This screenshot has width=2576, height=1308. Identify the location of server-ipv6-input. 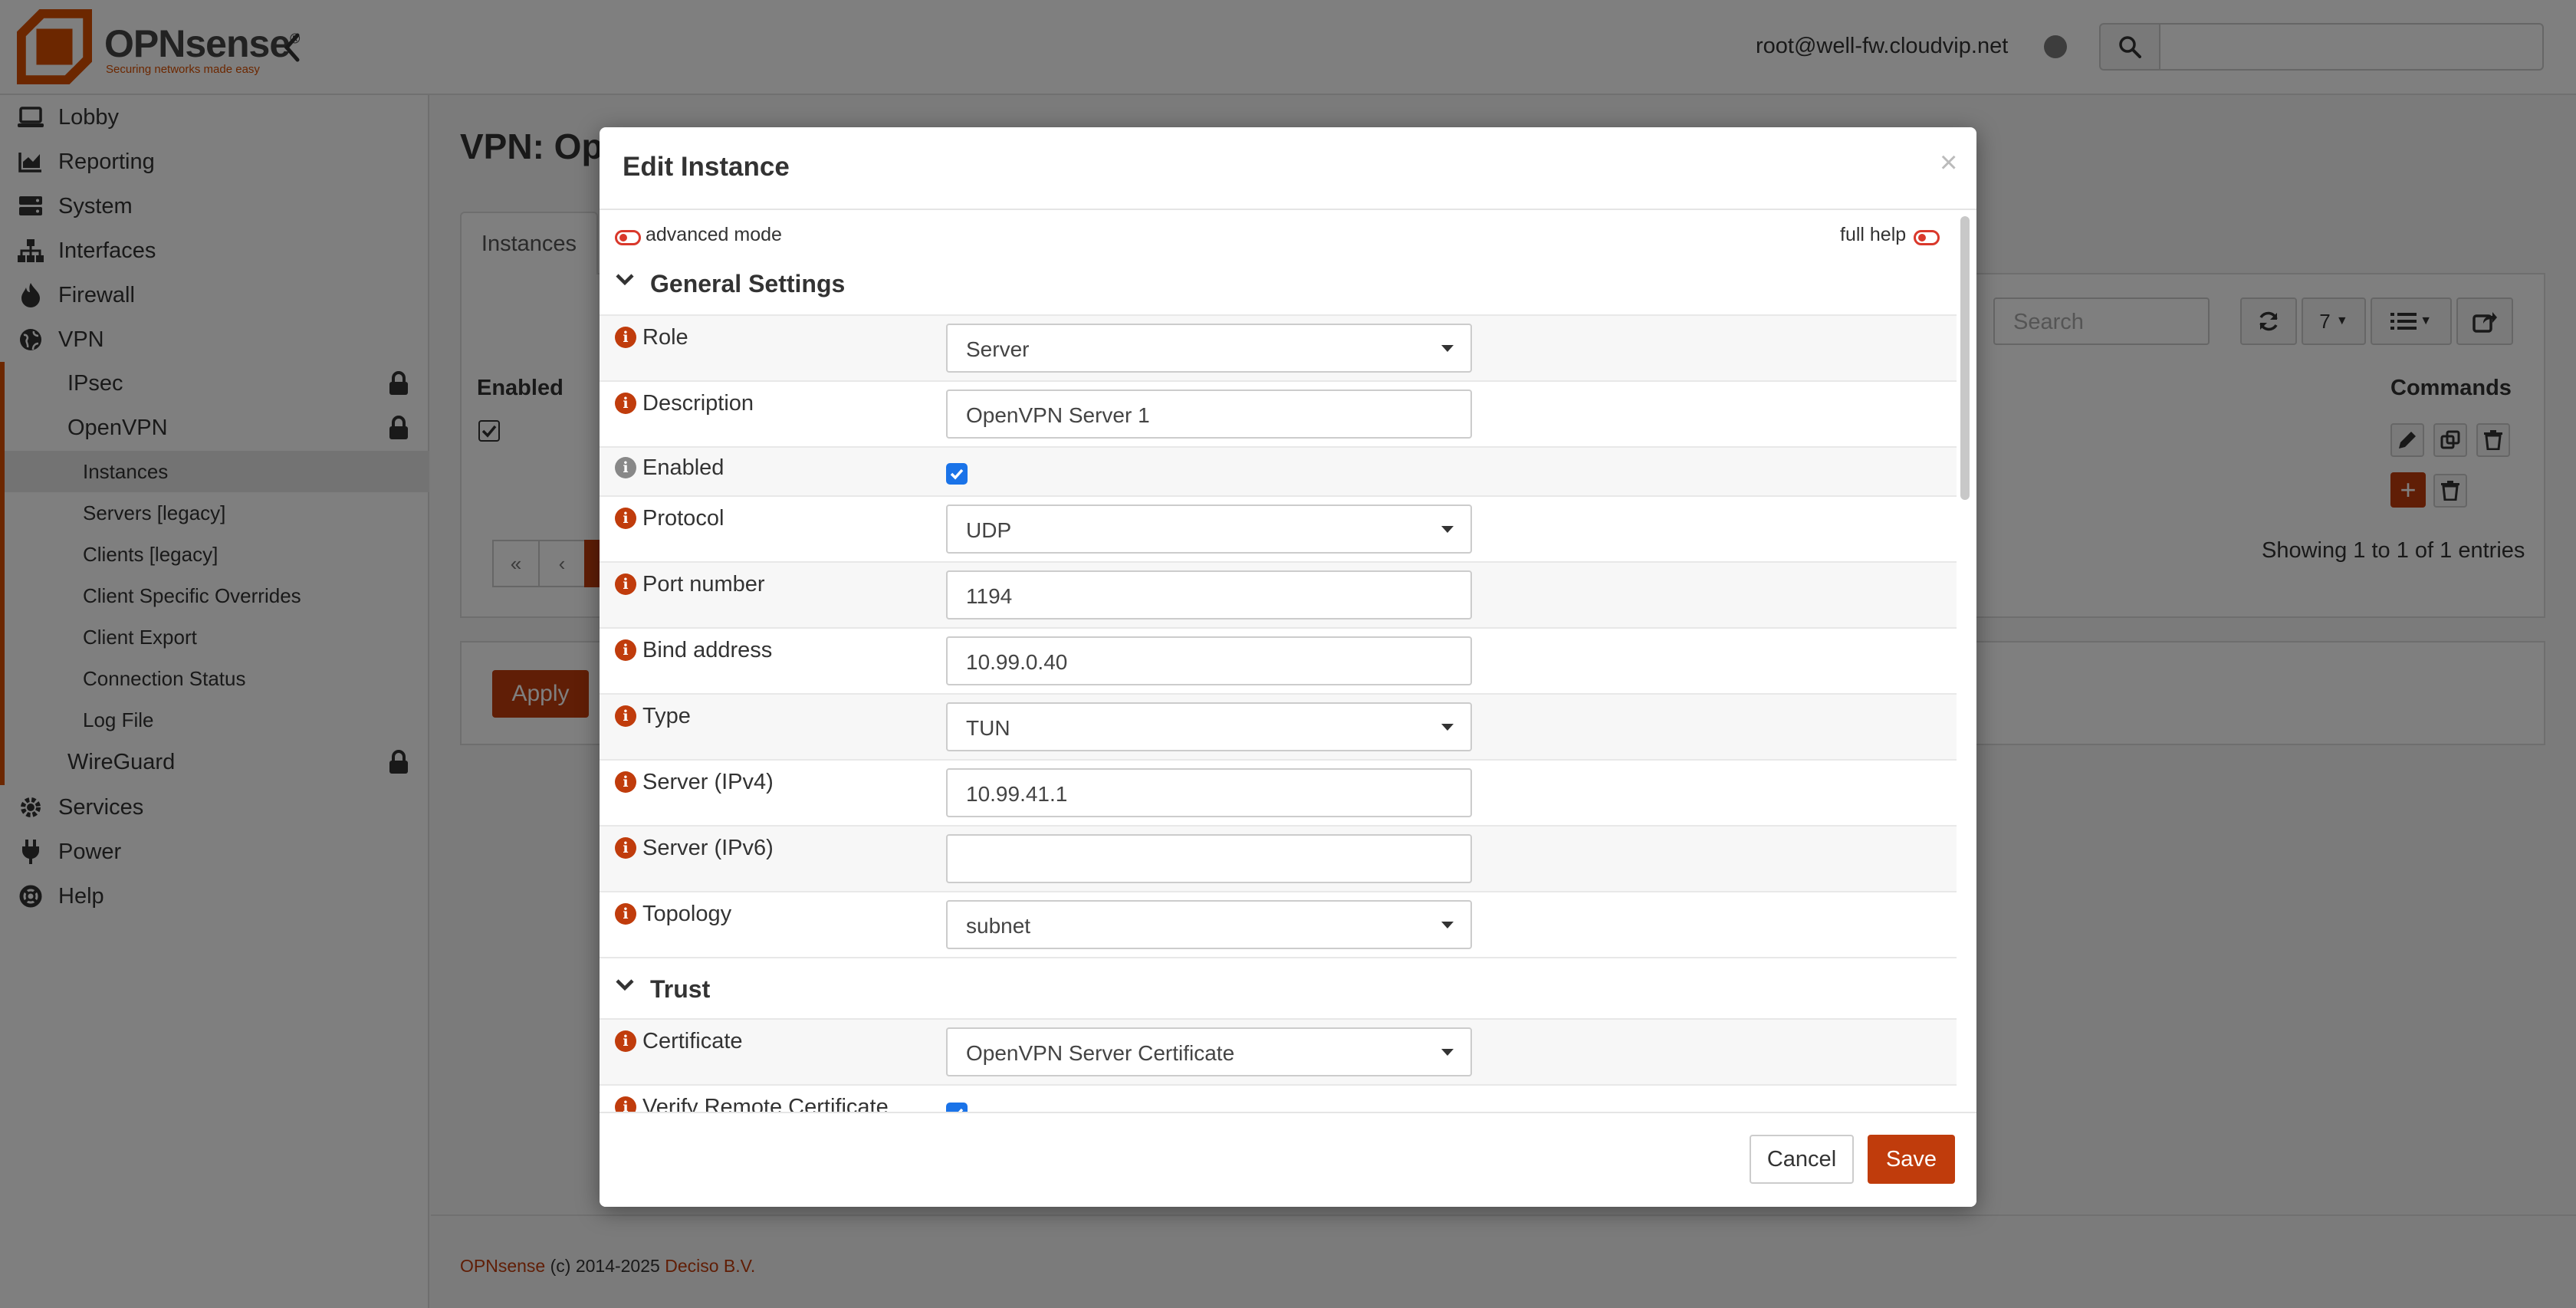
(1209, 858).